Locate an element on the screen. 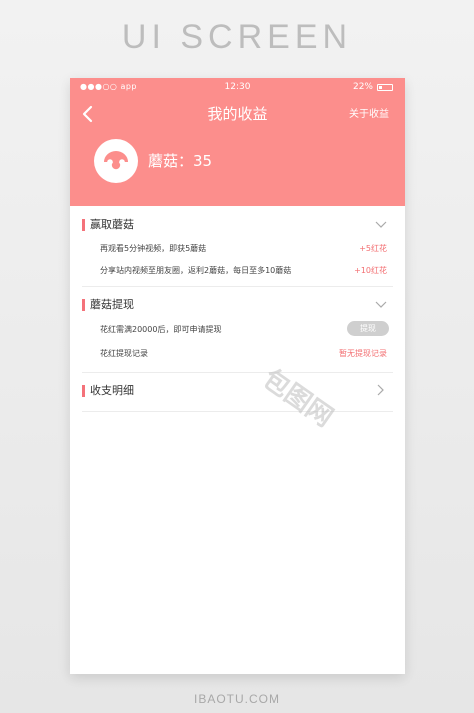 This screenshot has width=474, height=713. section-title-earn: 赢取蘑菇 is located at coordinates (108, 225).